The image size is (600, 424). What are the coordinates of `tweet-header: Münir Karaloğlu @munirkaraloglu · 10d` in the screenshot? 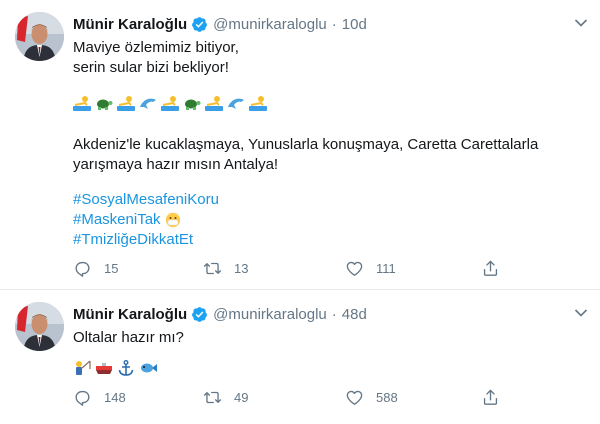 It's located at (220, 24).